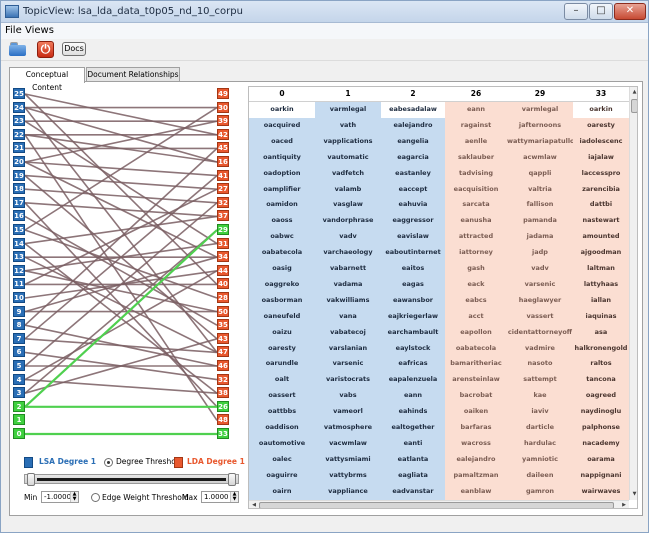 The width and height of the screenshot is (649, 533). I want to click on table-cell: raltos, so click(601, 364).